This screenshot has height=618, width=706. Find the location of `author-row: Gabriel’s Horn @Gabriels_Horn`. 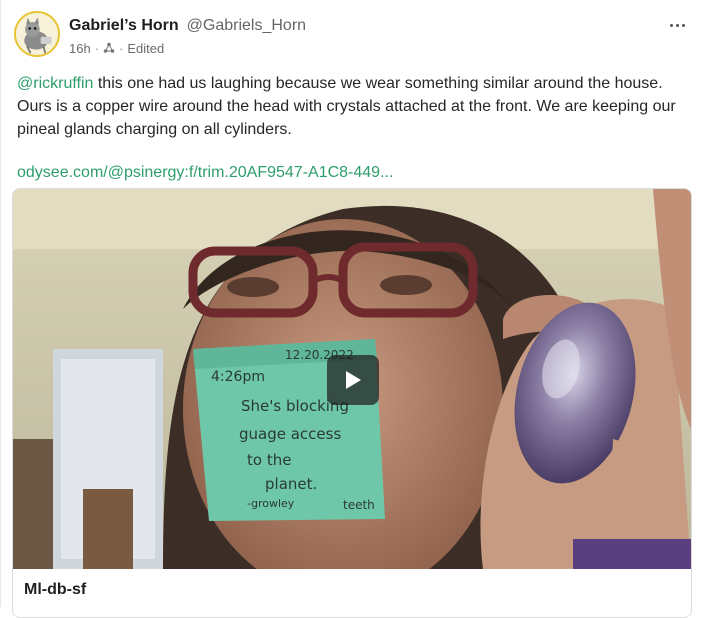

author-row: Gabriel’s Horn @Gabriels_Horn is located at coordinates (187, 26).